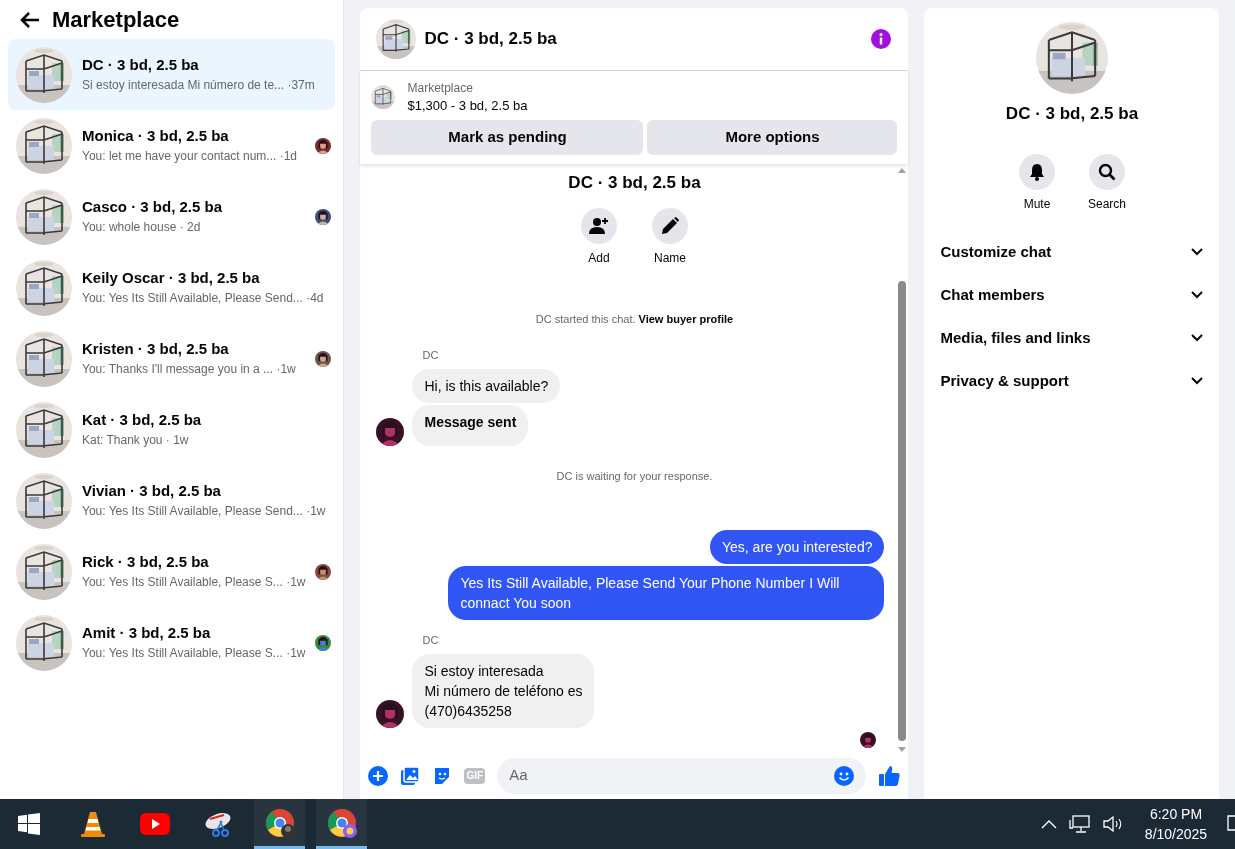  I want to click on message-bubble: Si estoy interesada Mi número de teléfono es (470)6435258, so click(503, 690).